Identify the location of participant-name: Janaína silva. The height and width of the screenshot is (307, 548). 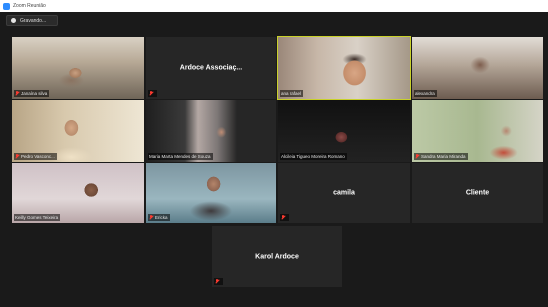
(34, 93).